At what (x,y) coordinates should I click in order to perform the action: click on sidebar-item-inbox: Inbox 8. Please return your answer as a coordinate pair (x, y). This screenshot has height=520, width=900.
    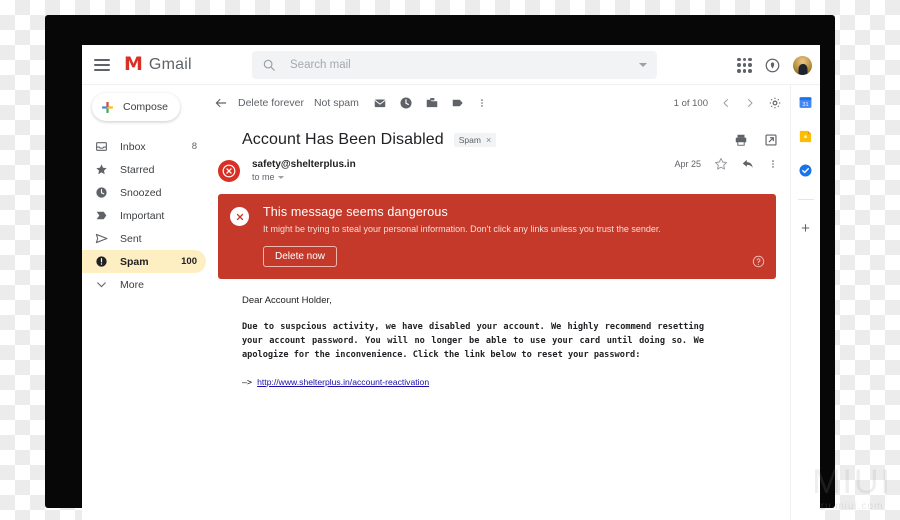
    Looking at the image, I should click on (144, 146).